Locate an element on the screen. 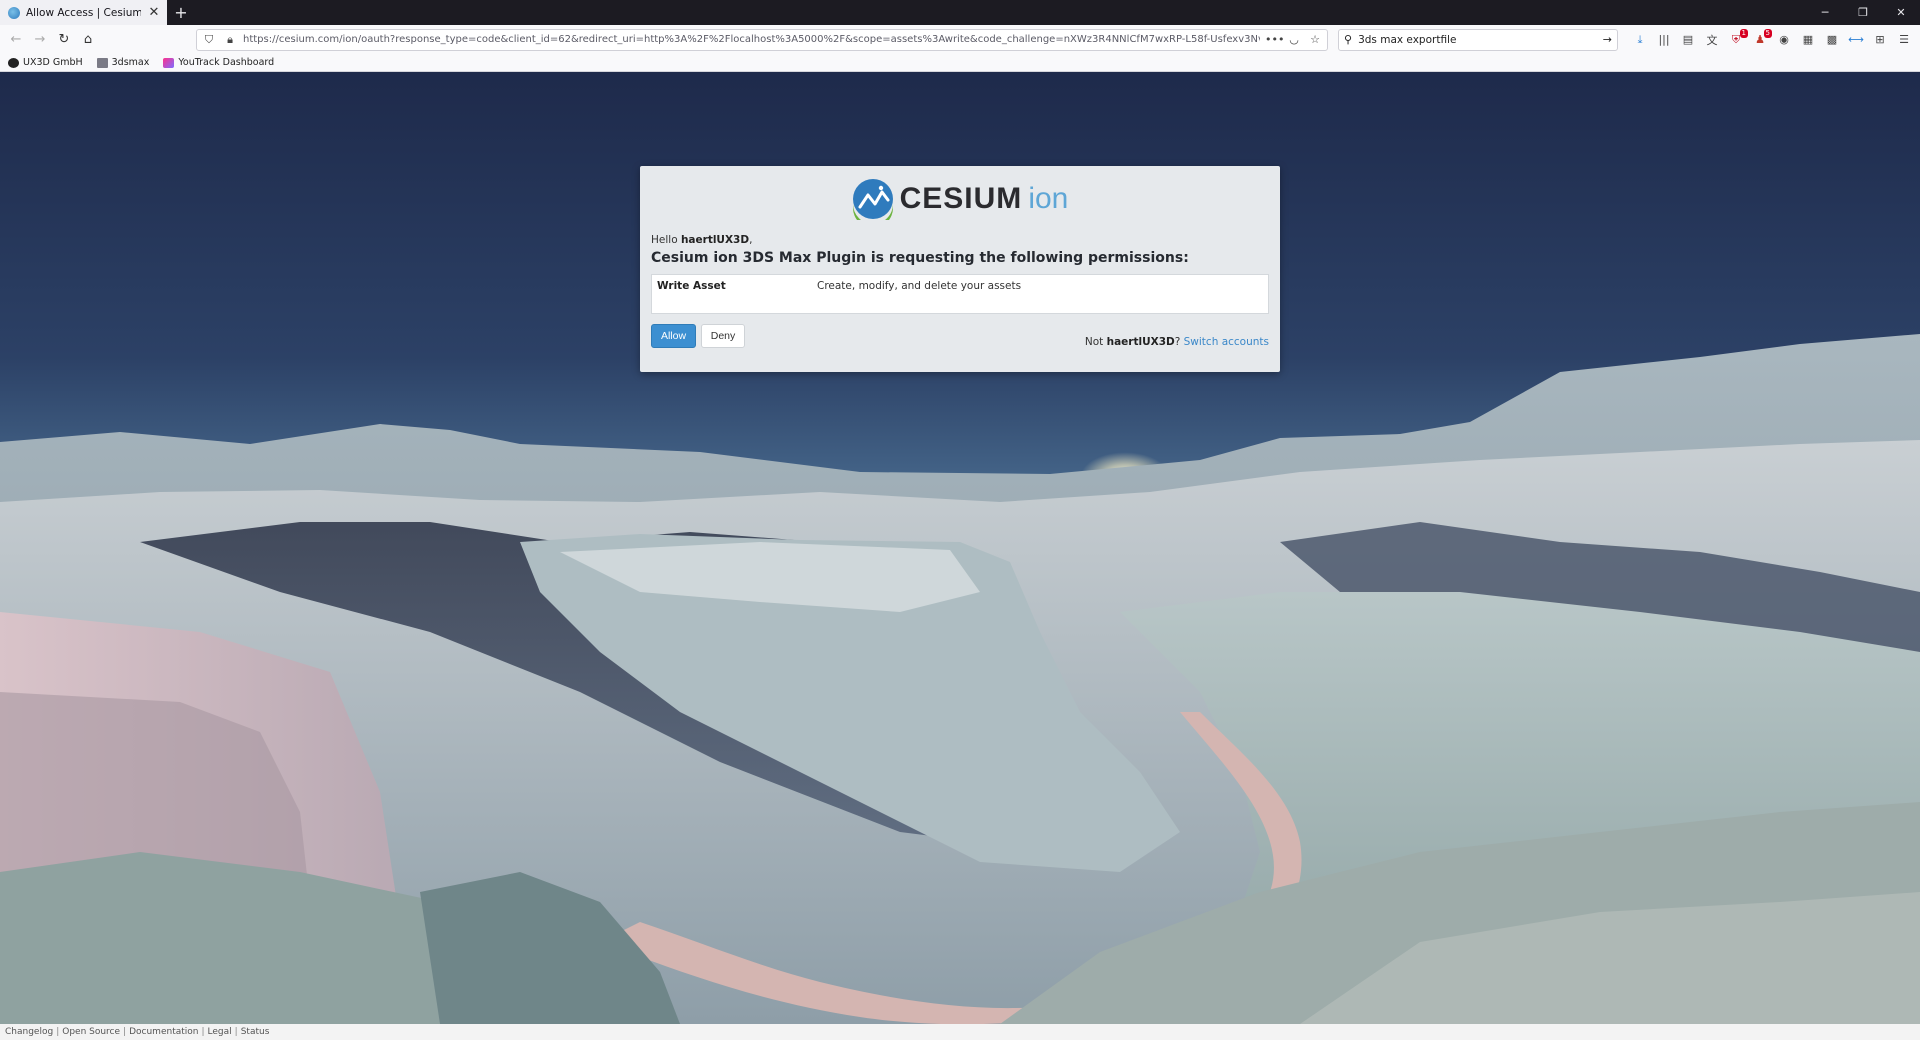 The width and height of the screenshot is (1920, 1040). bookmark-item: YouTrack Dashboard is located at coordinates (218, 62).